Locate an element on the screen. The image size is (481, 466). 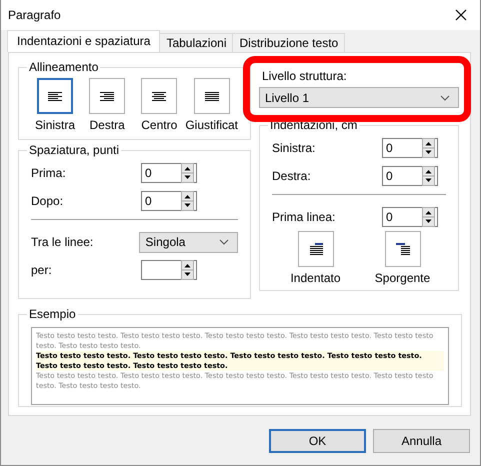
window-title: Paragrafo is located at coordinates (34, 15).